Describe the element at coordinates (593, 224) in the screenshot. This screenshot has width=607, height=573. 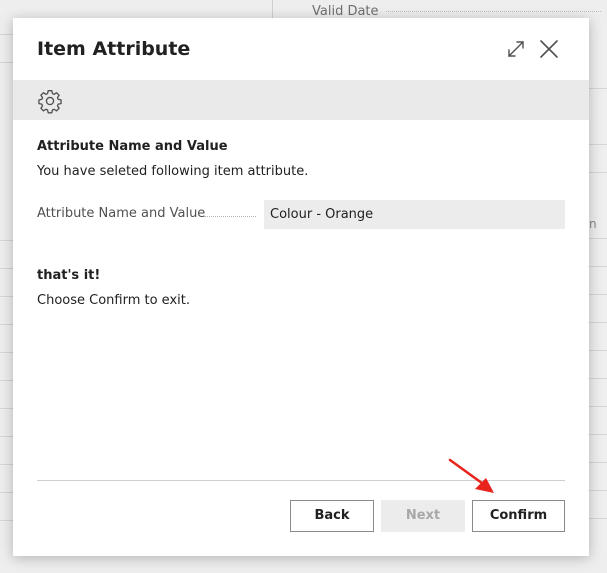
I see `background-text-fragment: n` at that location.